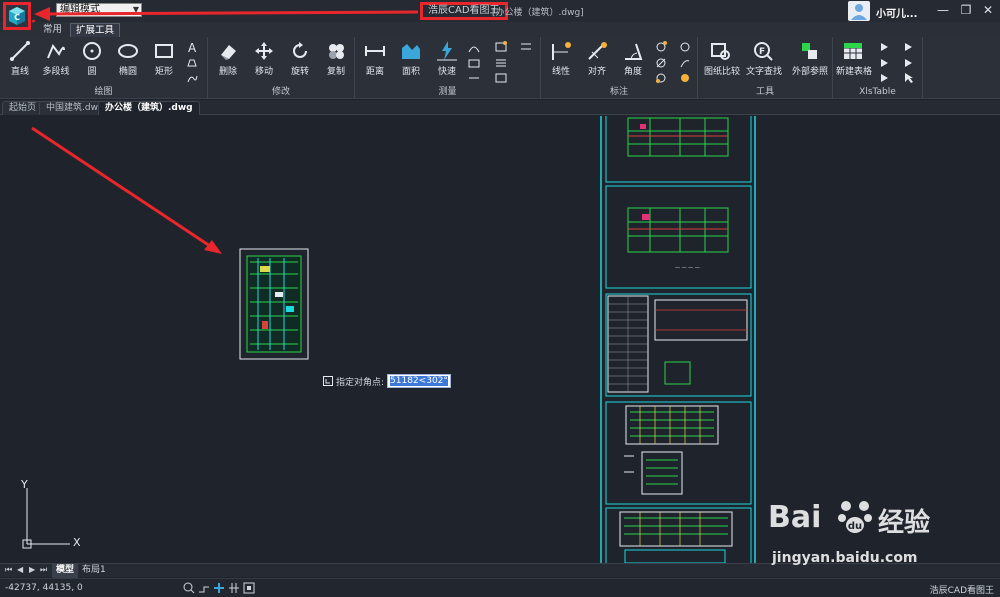 The width and height of the screenshot is (1000, 597). What do you see at coordinates (17, 16) in the screenshot?
I see `app-logo-button: C` at bounding box center [17, 16].